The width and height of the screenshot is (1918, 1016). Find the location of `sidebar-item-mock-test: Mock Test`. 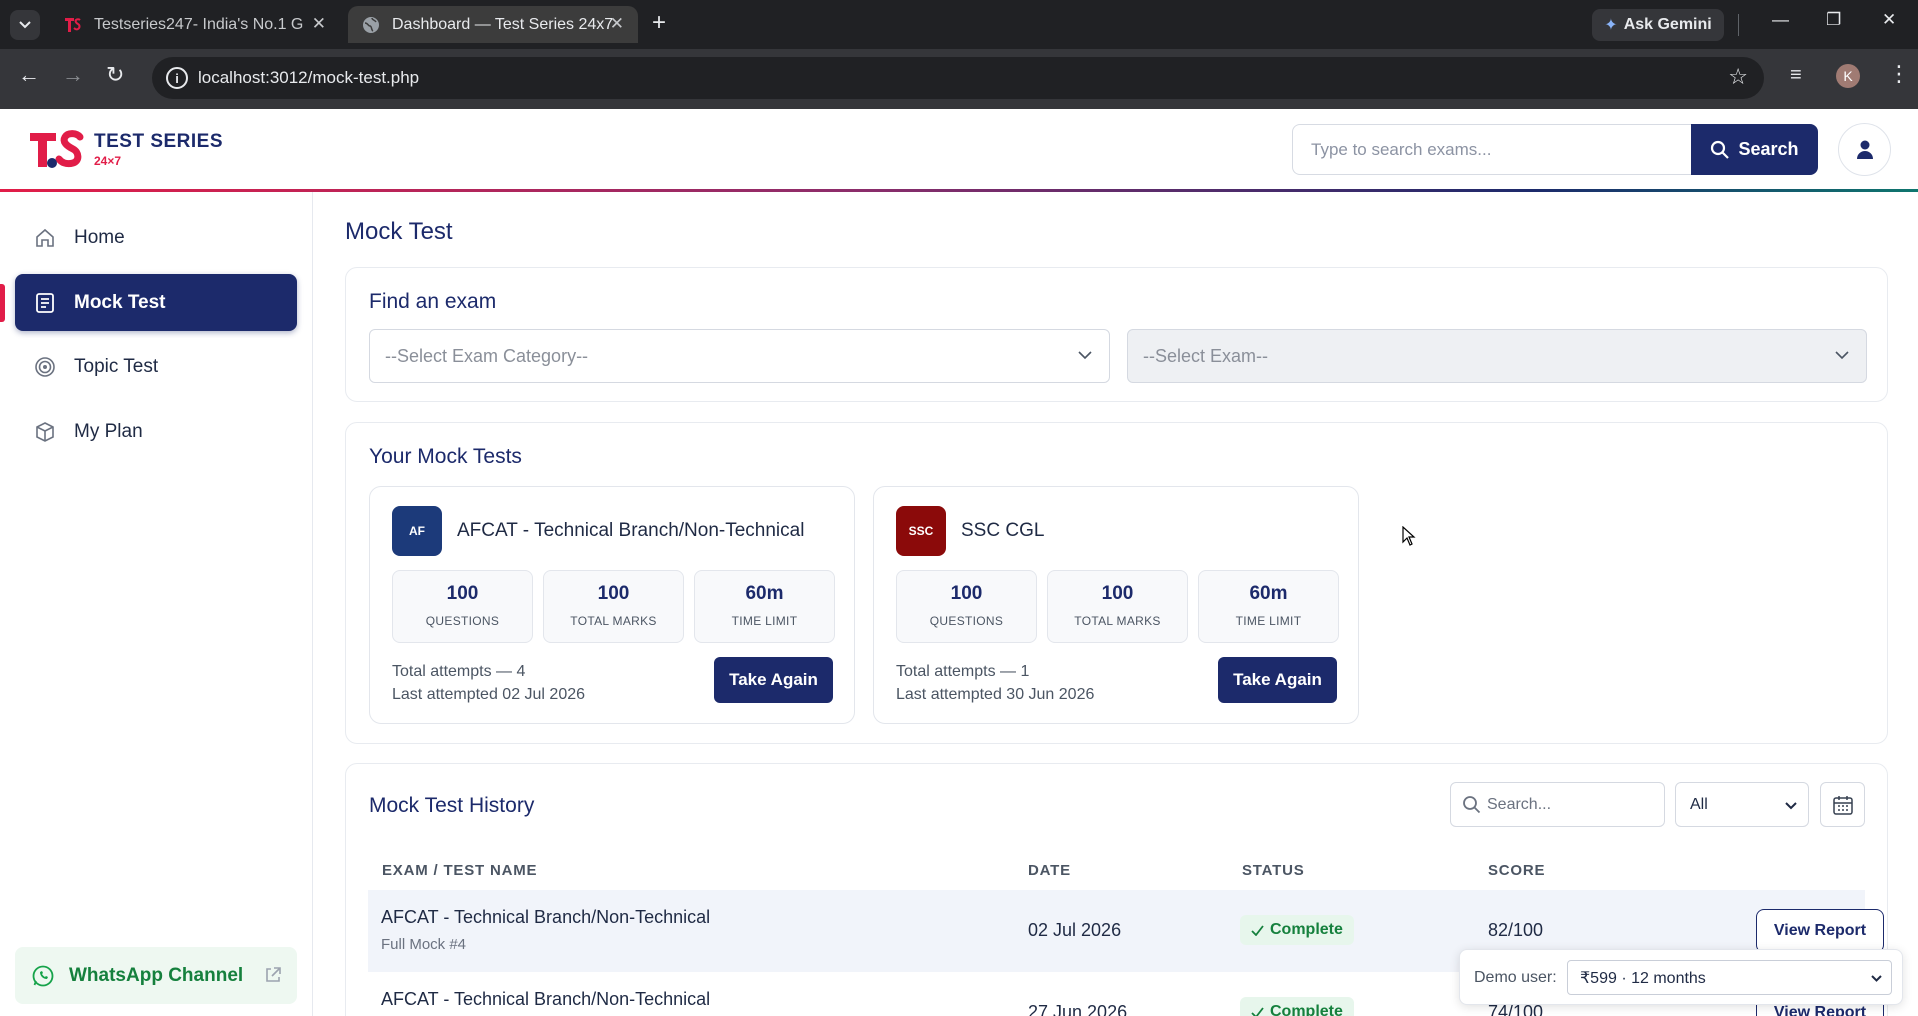

sidebar-item-mock-test: Mock Test is located at coordinates (156, 302).